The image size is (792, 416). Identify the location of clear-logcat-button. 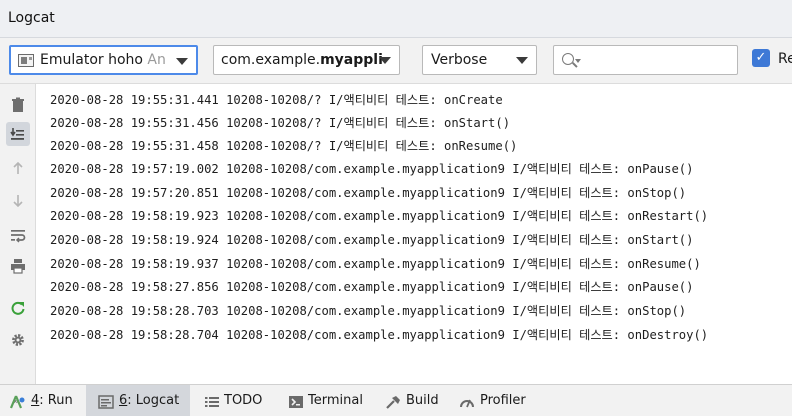
(18, 105).